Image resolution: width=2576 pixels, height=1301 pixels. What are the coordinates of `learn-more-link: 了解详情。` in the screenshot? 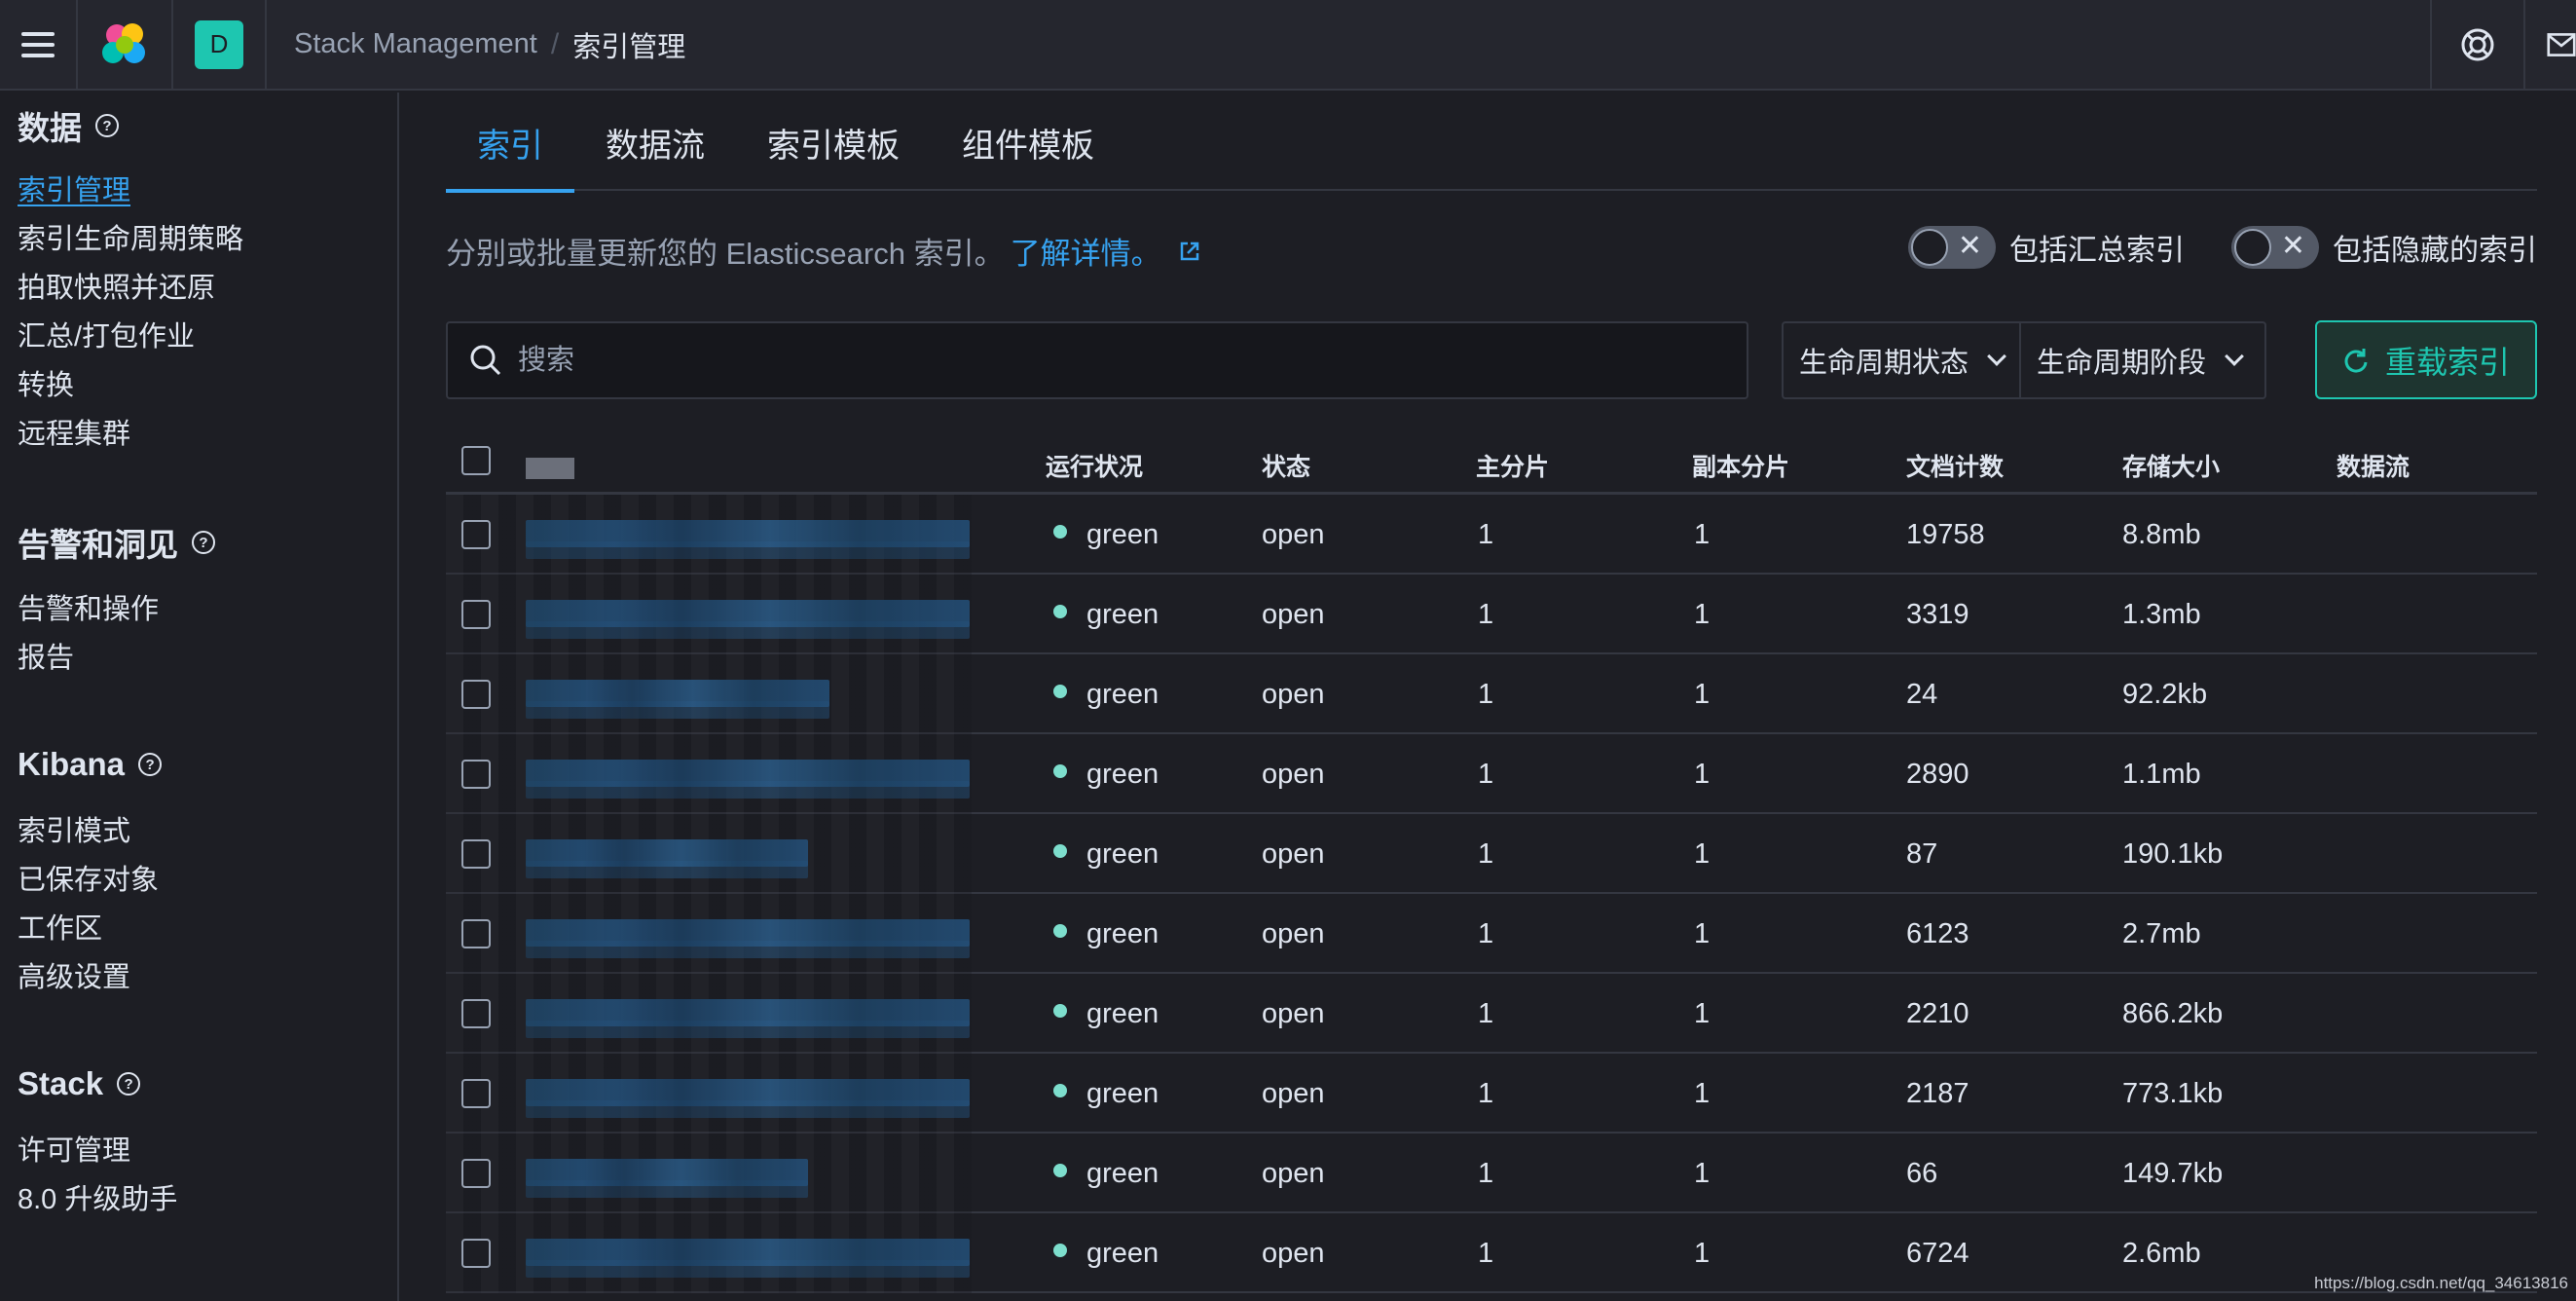 It's located at (1086, 251).